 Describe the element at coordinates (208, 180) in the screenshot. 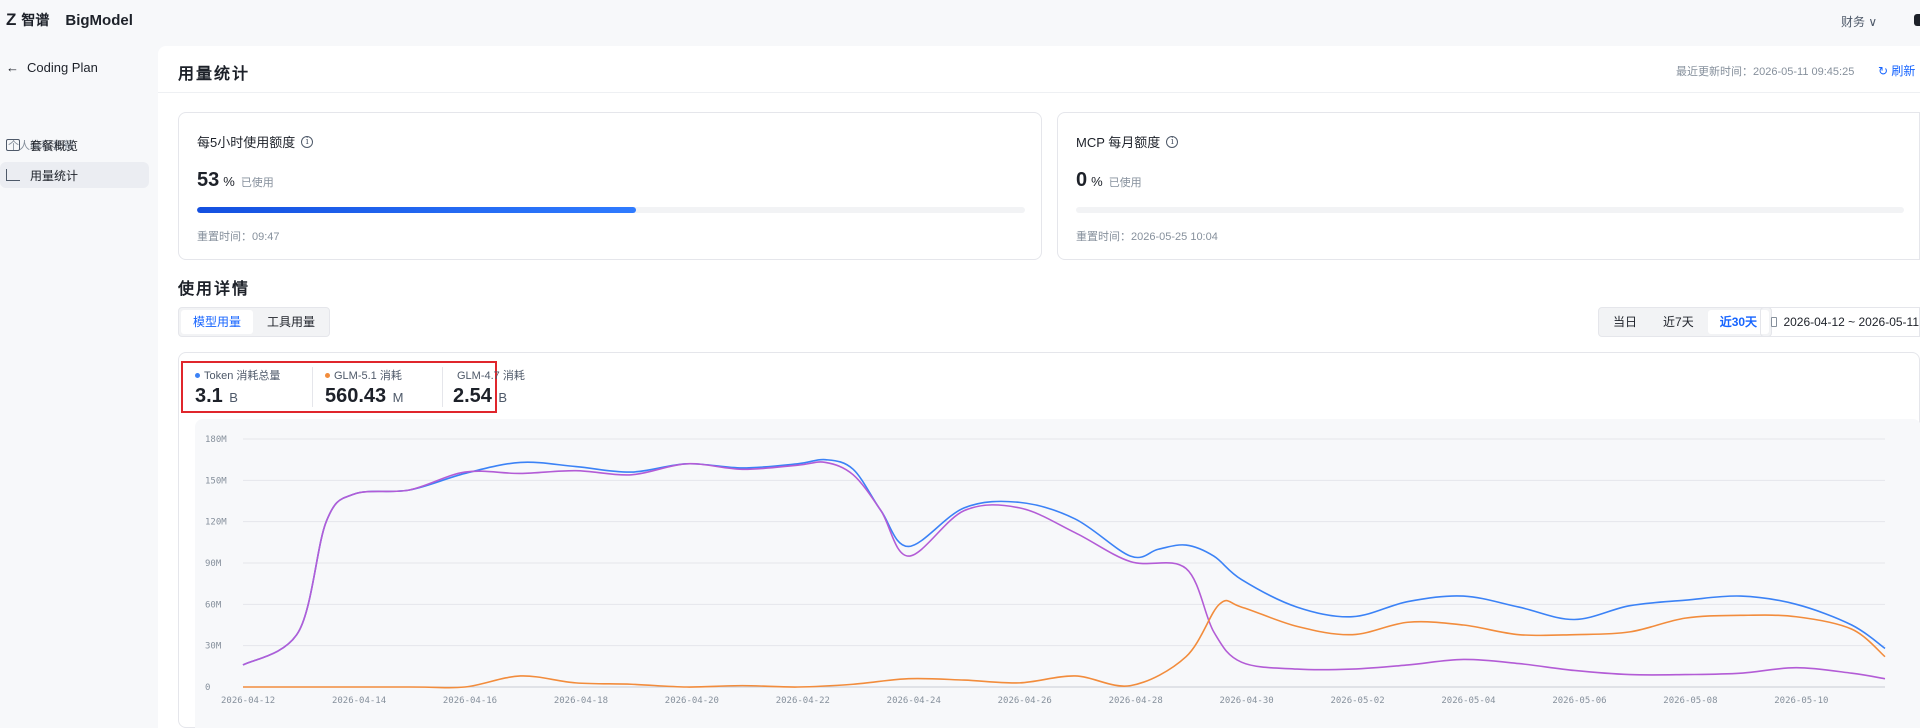

I see `percent-value: 53` at that location.